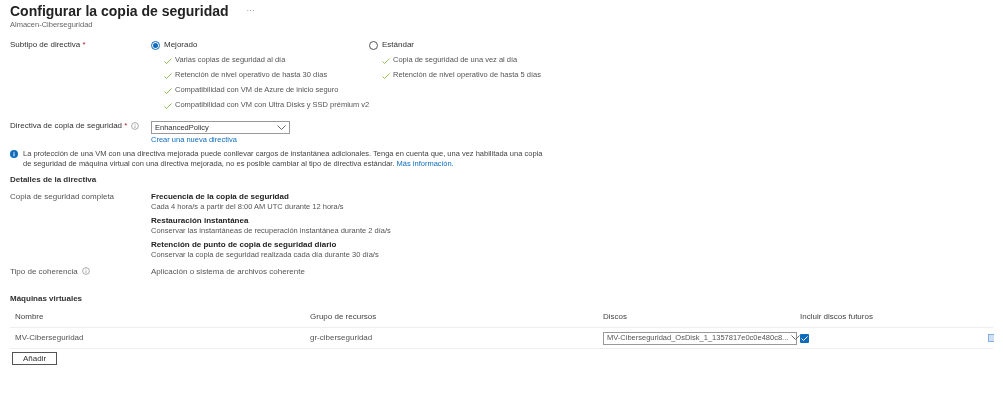 The image size is (1003, 407). I want to click on field-value: Aplicación o sistema de archivos coherente, so click(228, 272).